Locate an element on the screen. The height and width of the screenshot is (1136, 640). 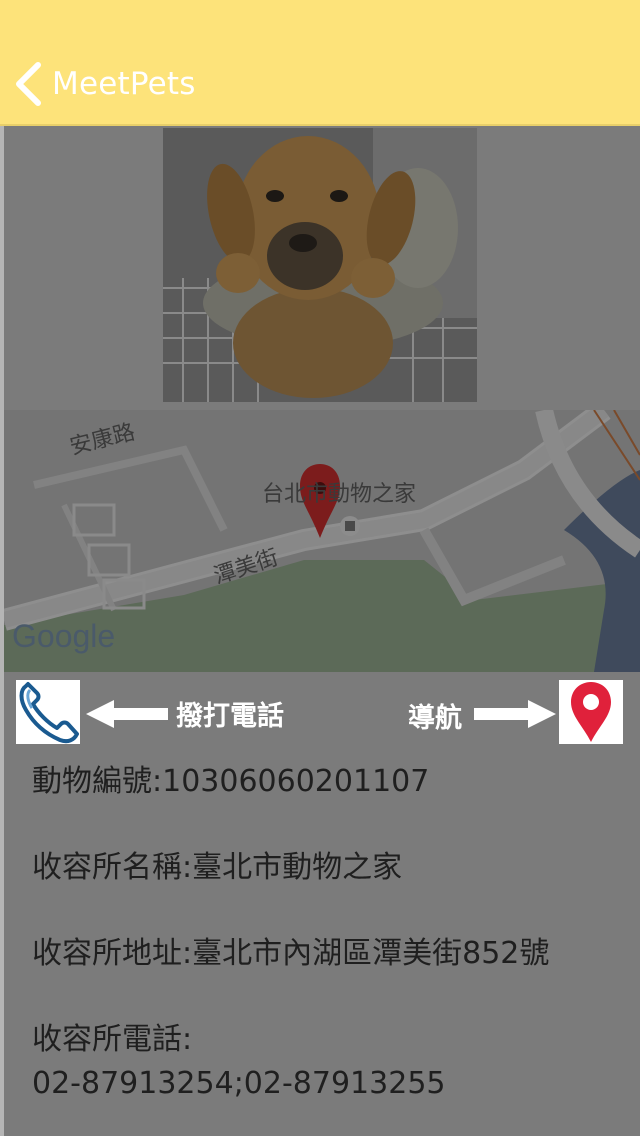
back-button: MeetPets is located at coordinates (105, 84).